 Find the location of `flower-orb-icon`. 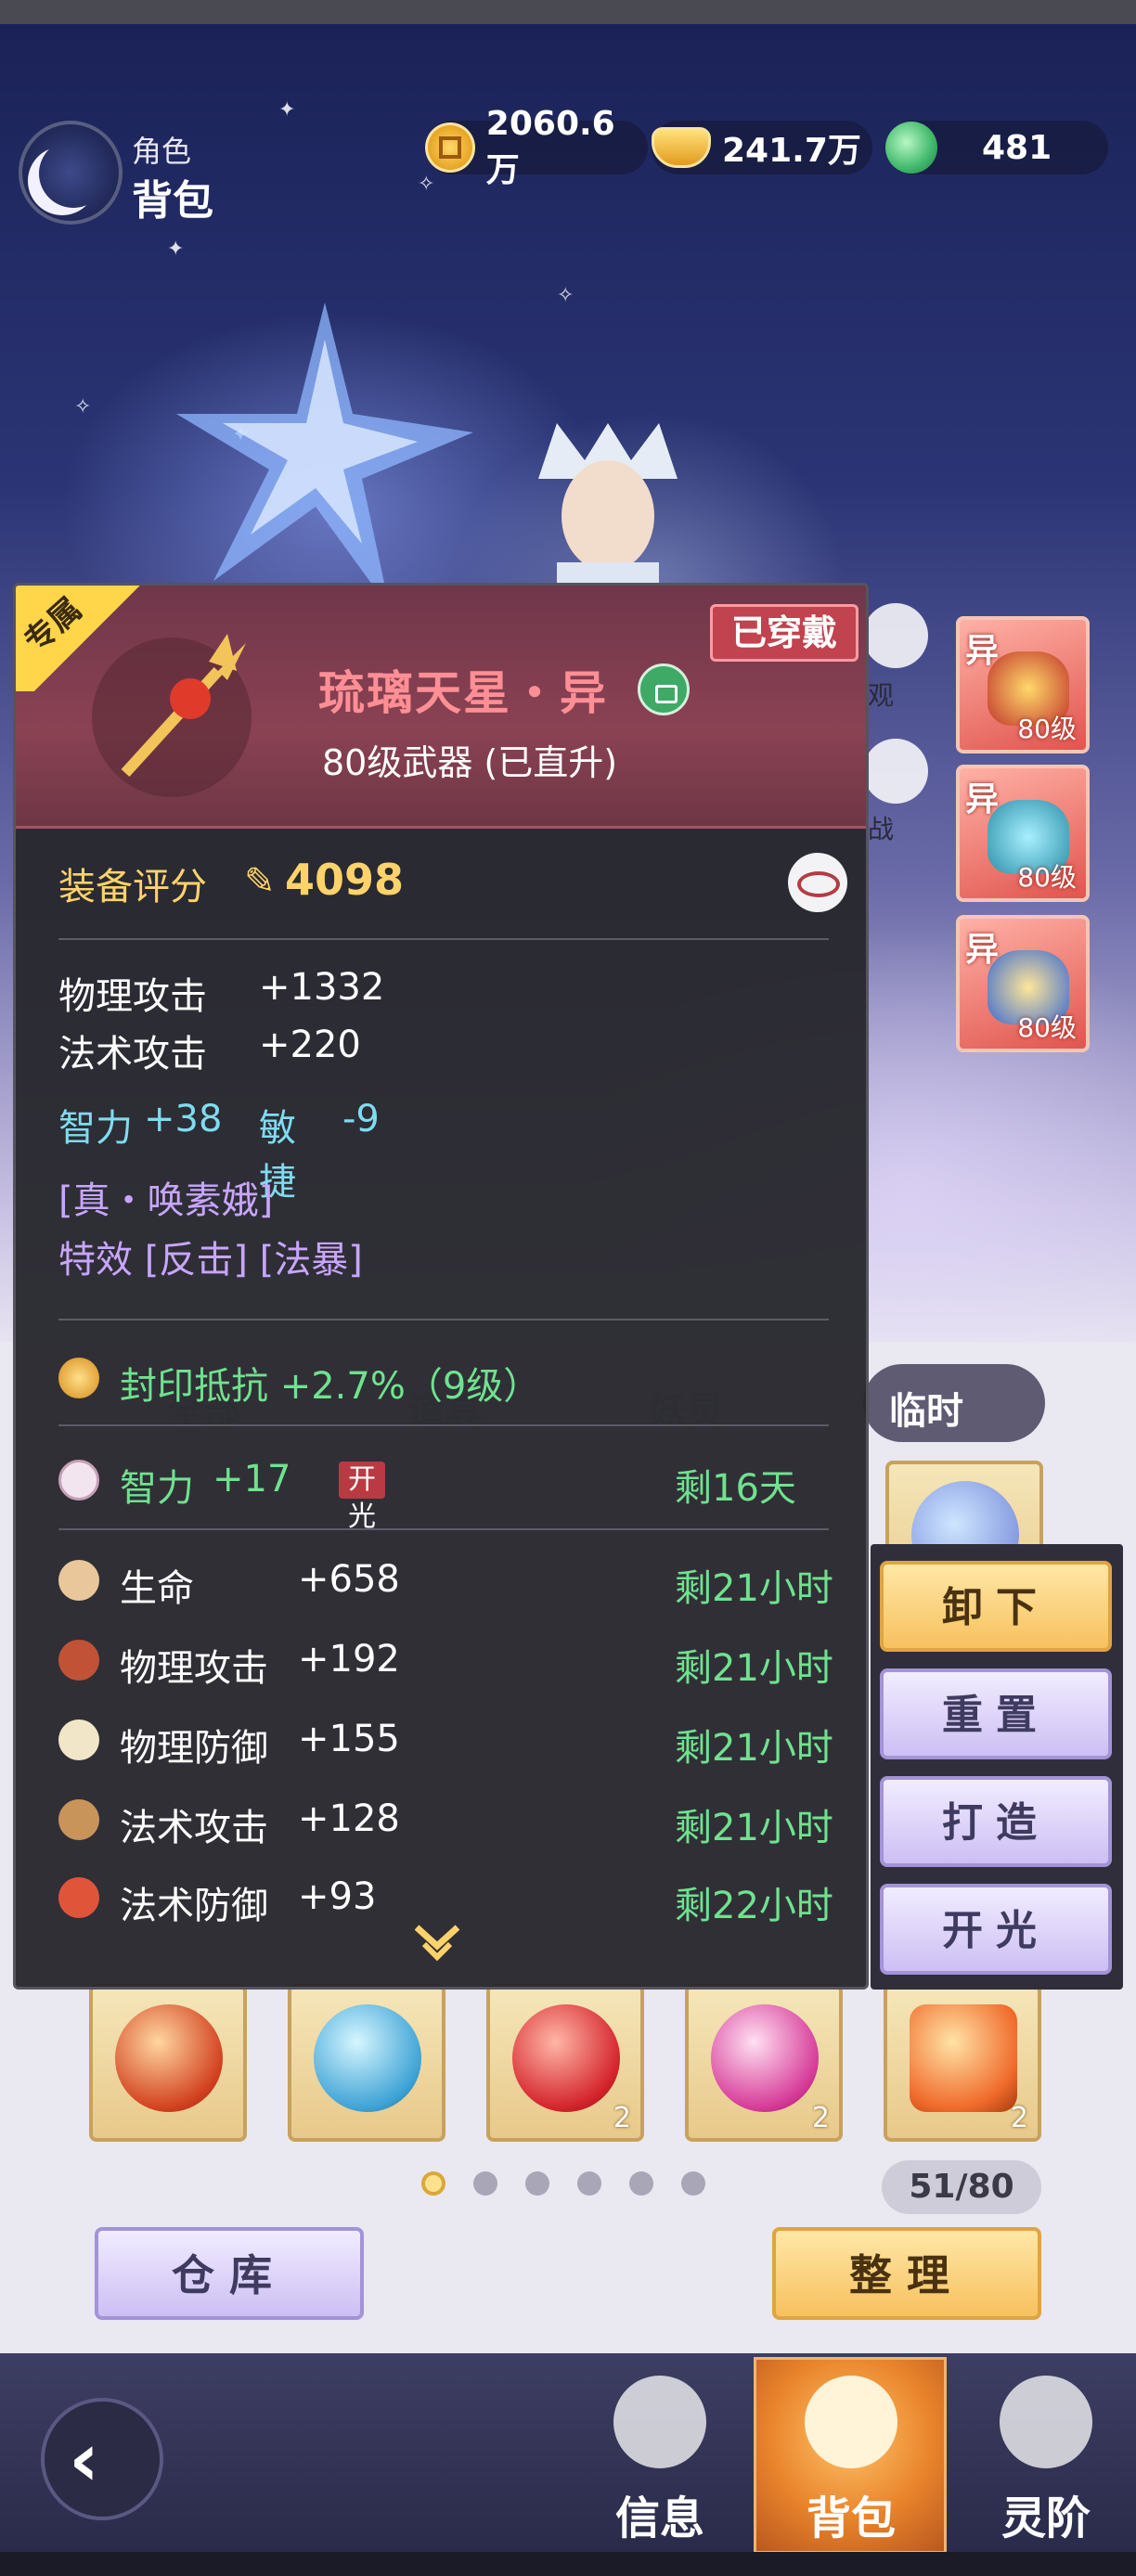

flower-orb-icon is located at coordinates (765, 2058).